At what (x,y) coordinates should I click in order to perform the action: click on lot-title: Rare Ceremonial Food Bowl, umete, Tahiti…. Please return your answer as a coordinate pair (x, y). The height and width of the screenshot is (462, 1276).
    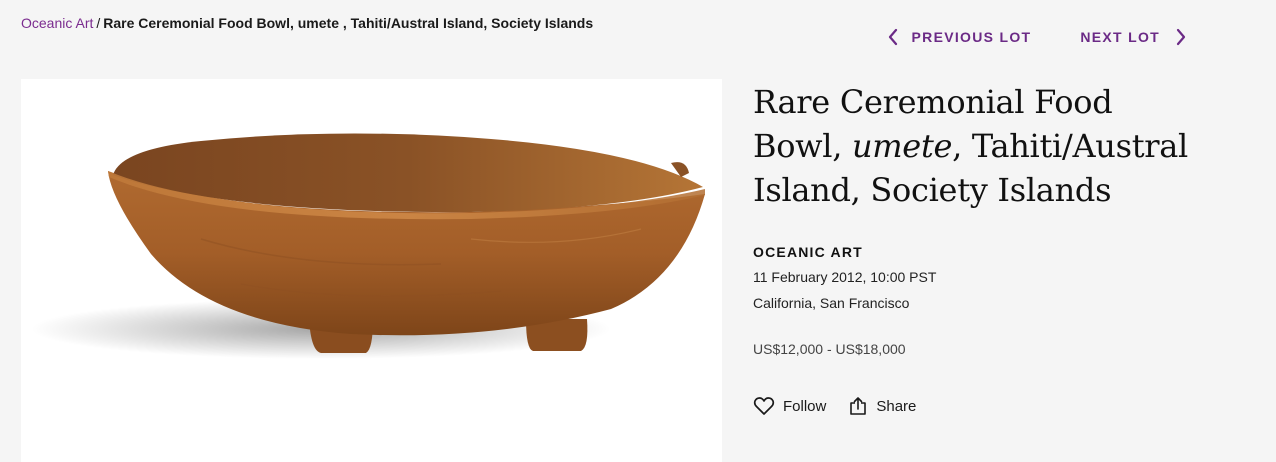
    Looking at the image, I should click on (978, 146).